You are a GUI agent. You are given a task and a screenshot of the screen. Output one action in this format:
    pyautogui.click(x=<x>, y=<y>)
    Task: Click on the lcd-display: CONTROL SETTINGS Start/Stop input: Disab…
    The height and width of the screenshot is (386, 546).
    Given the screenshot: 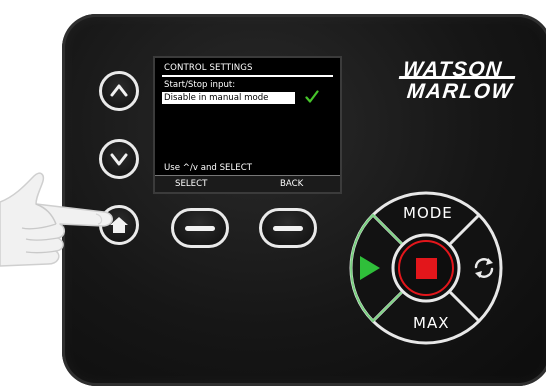 What is the action you would take?
    pyautogui.click(x=247, y=125)
    